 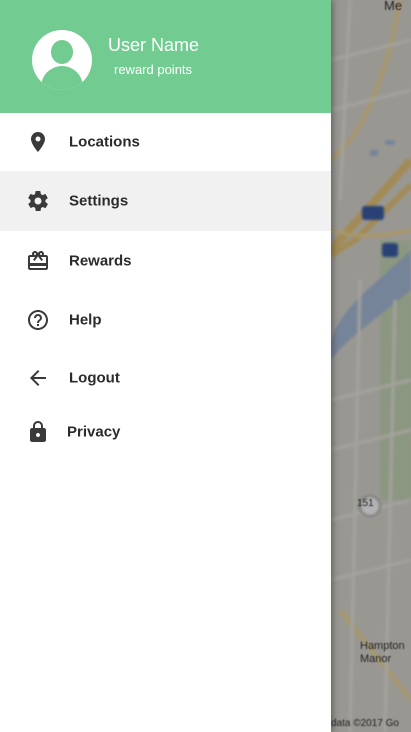 What do you see at coordinates (99, 201) in the screenshot?
I see `menu-item-label: Settings` at bounding box center [99, 201].